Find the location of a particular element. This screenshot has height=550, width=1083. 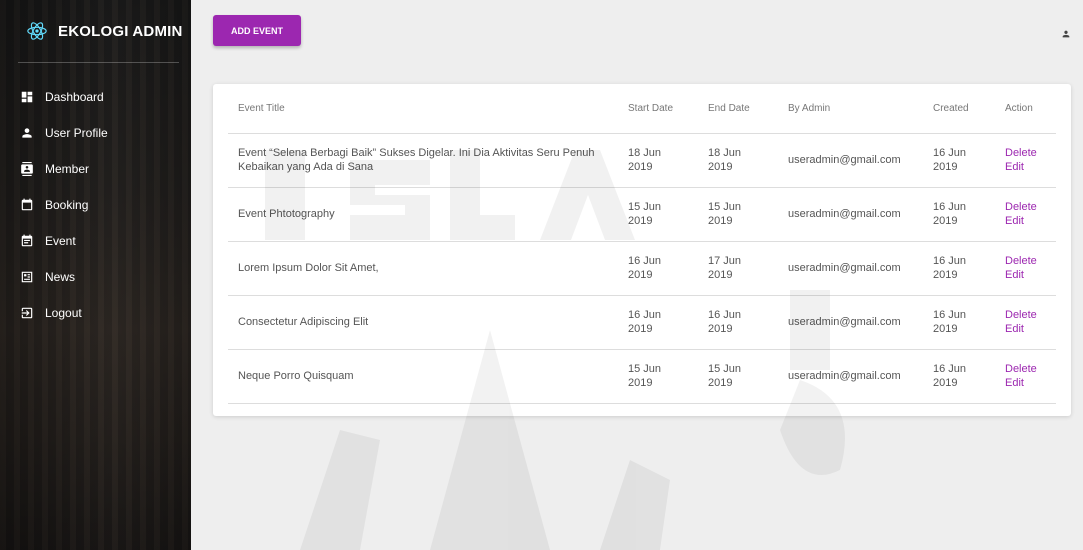

end-date: 18 Jun 2019 is located at coordinates (738, 160).